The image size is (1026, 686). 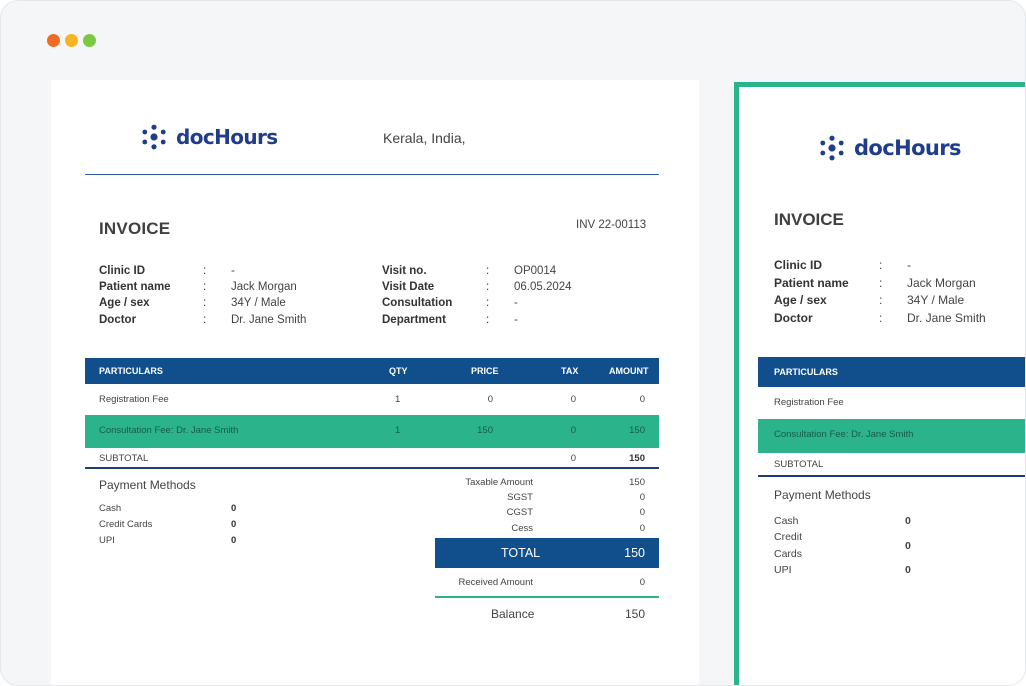 What do you see at coordinates (521, 553) in the screenshot?
I see `total-label: TOTAL` at bounding box center [521, 553].